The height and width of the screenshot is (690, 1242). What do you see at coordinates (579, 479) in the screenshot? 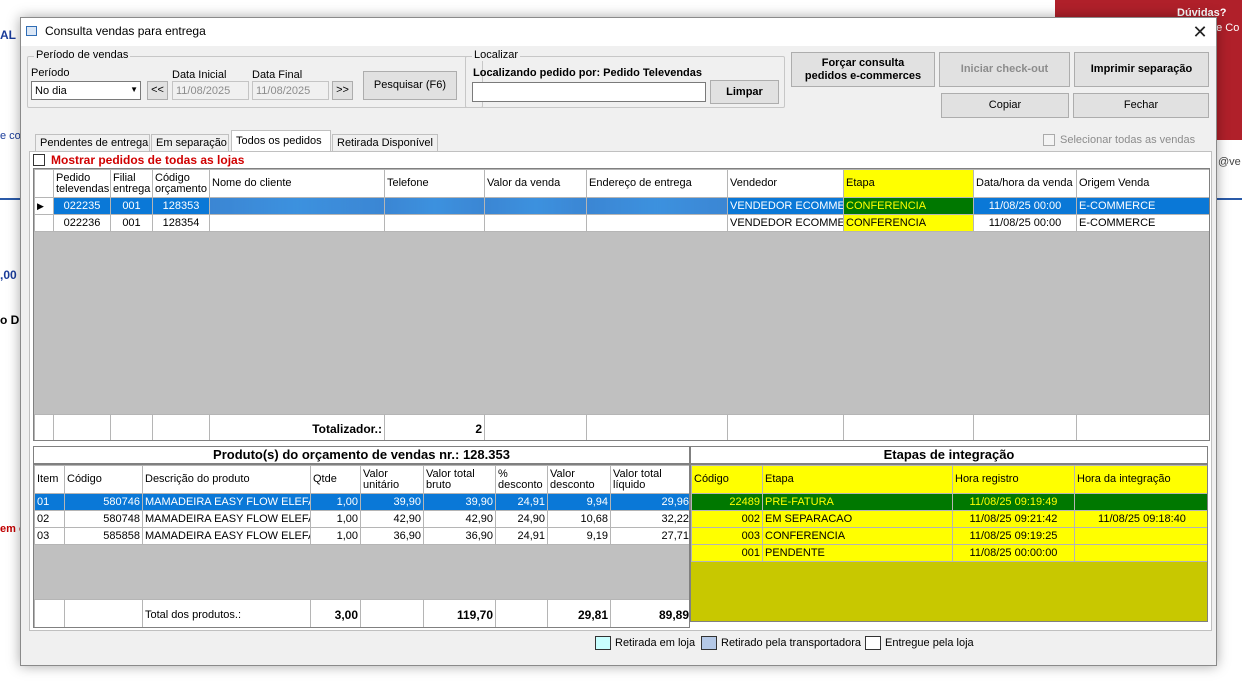
I see `col-valor-desconto: Valor desconto` at bounding box center [579, 479].